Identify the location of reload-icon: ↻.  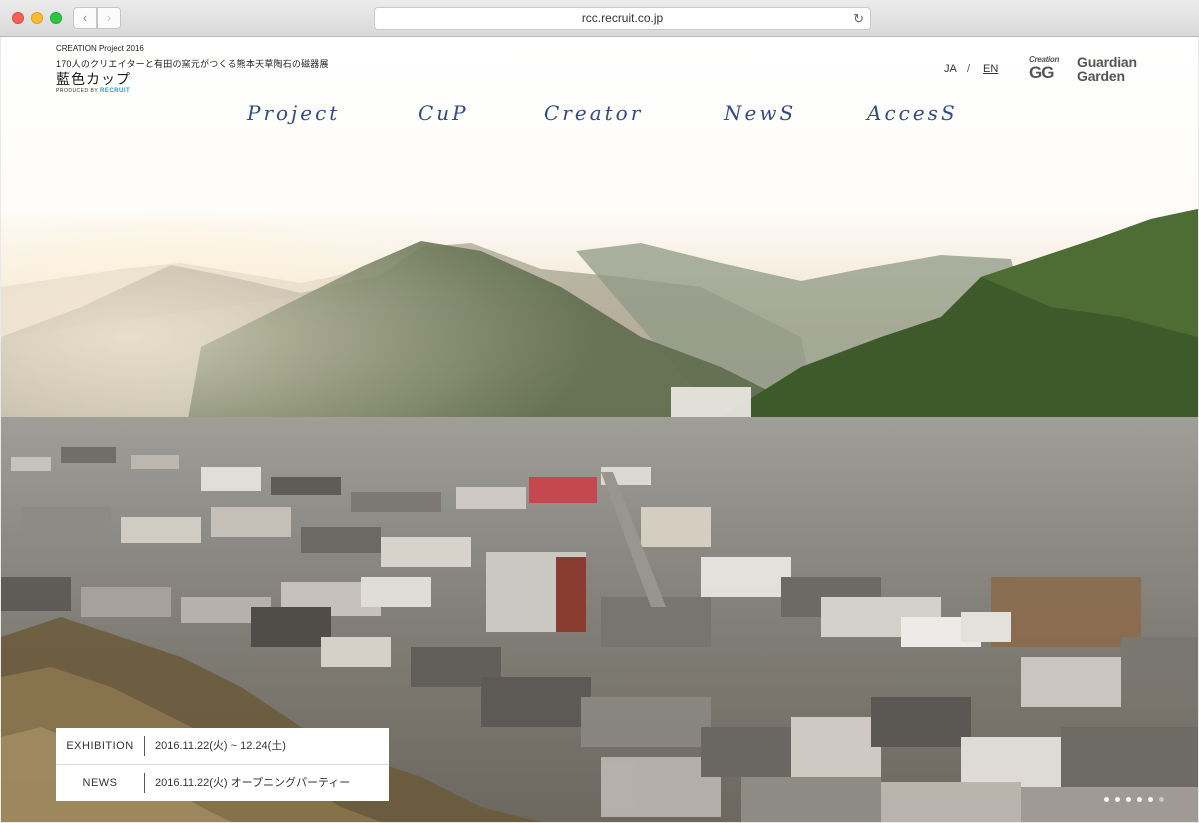
(858, 18).